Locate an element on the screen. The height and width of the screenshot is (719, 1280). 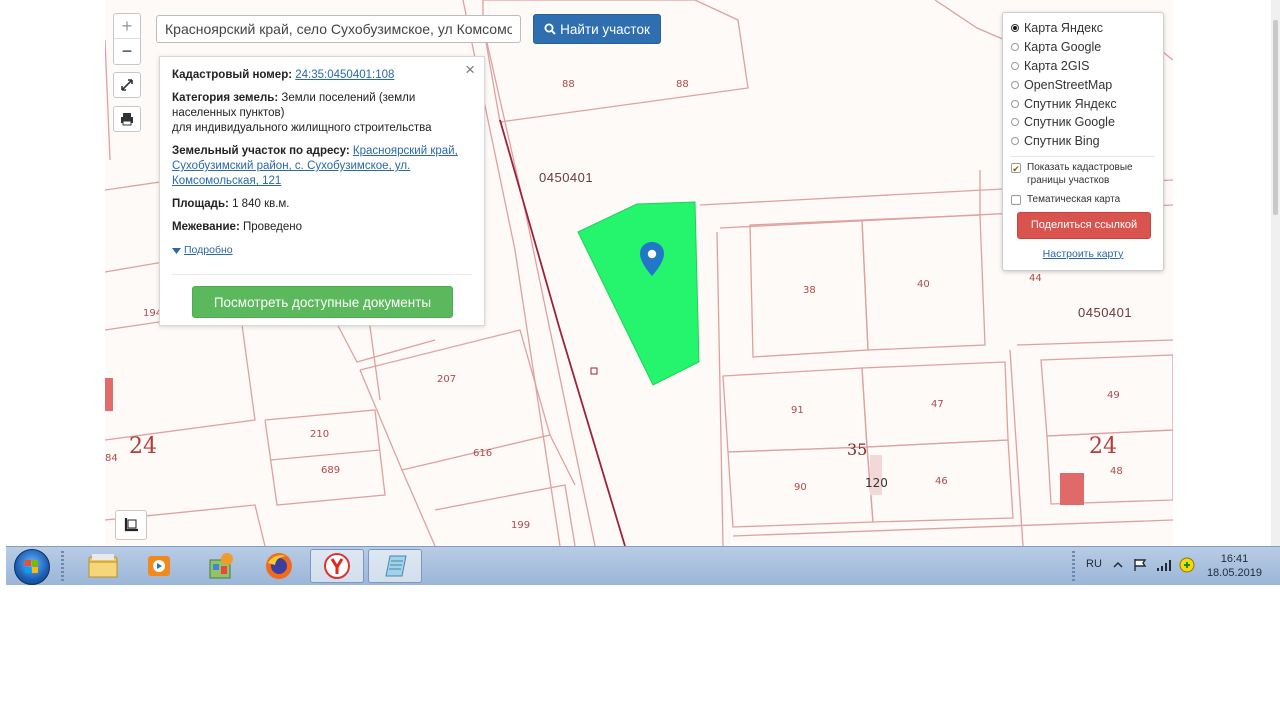
action-center-flag-icon is located at coordinates (1141, 565).